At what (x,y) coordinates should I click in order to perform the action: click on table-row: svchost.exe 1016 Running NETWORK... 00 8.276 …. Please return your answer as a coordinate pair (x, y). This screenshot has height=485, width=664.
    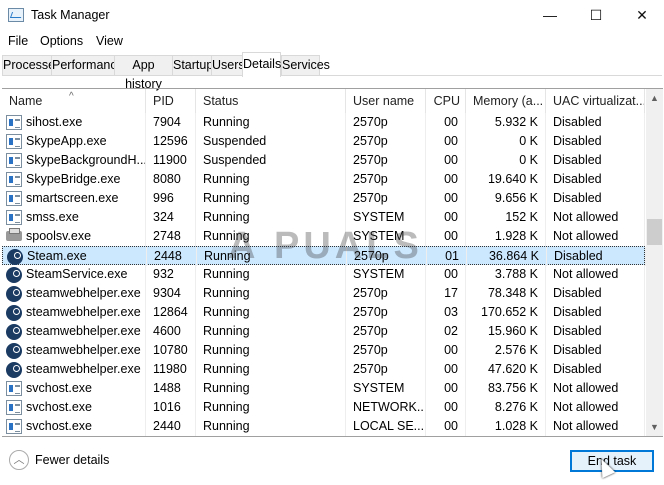
    Looking at the image, I should click on (323, 407).